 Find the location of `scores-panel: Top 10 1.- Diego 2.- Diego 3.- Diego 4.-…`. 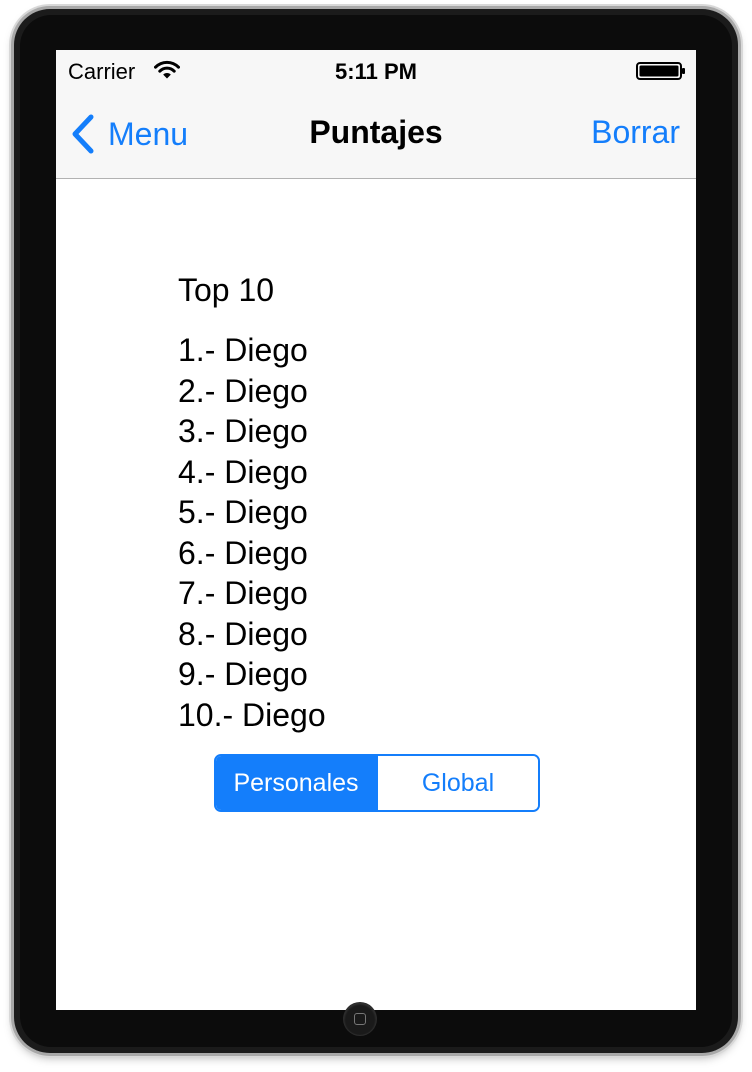

scores-panel: Top 10 1.- Diego 2.- Diego 3.- Diego 4.-… is located at coordinates (252, 502).